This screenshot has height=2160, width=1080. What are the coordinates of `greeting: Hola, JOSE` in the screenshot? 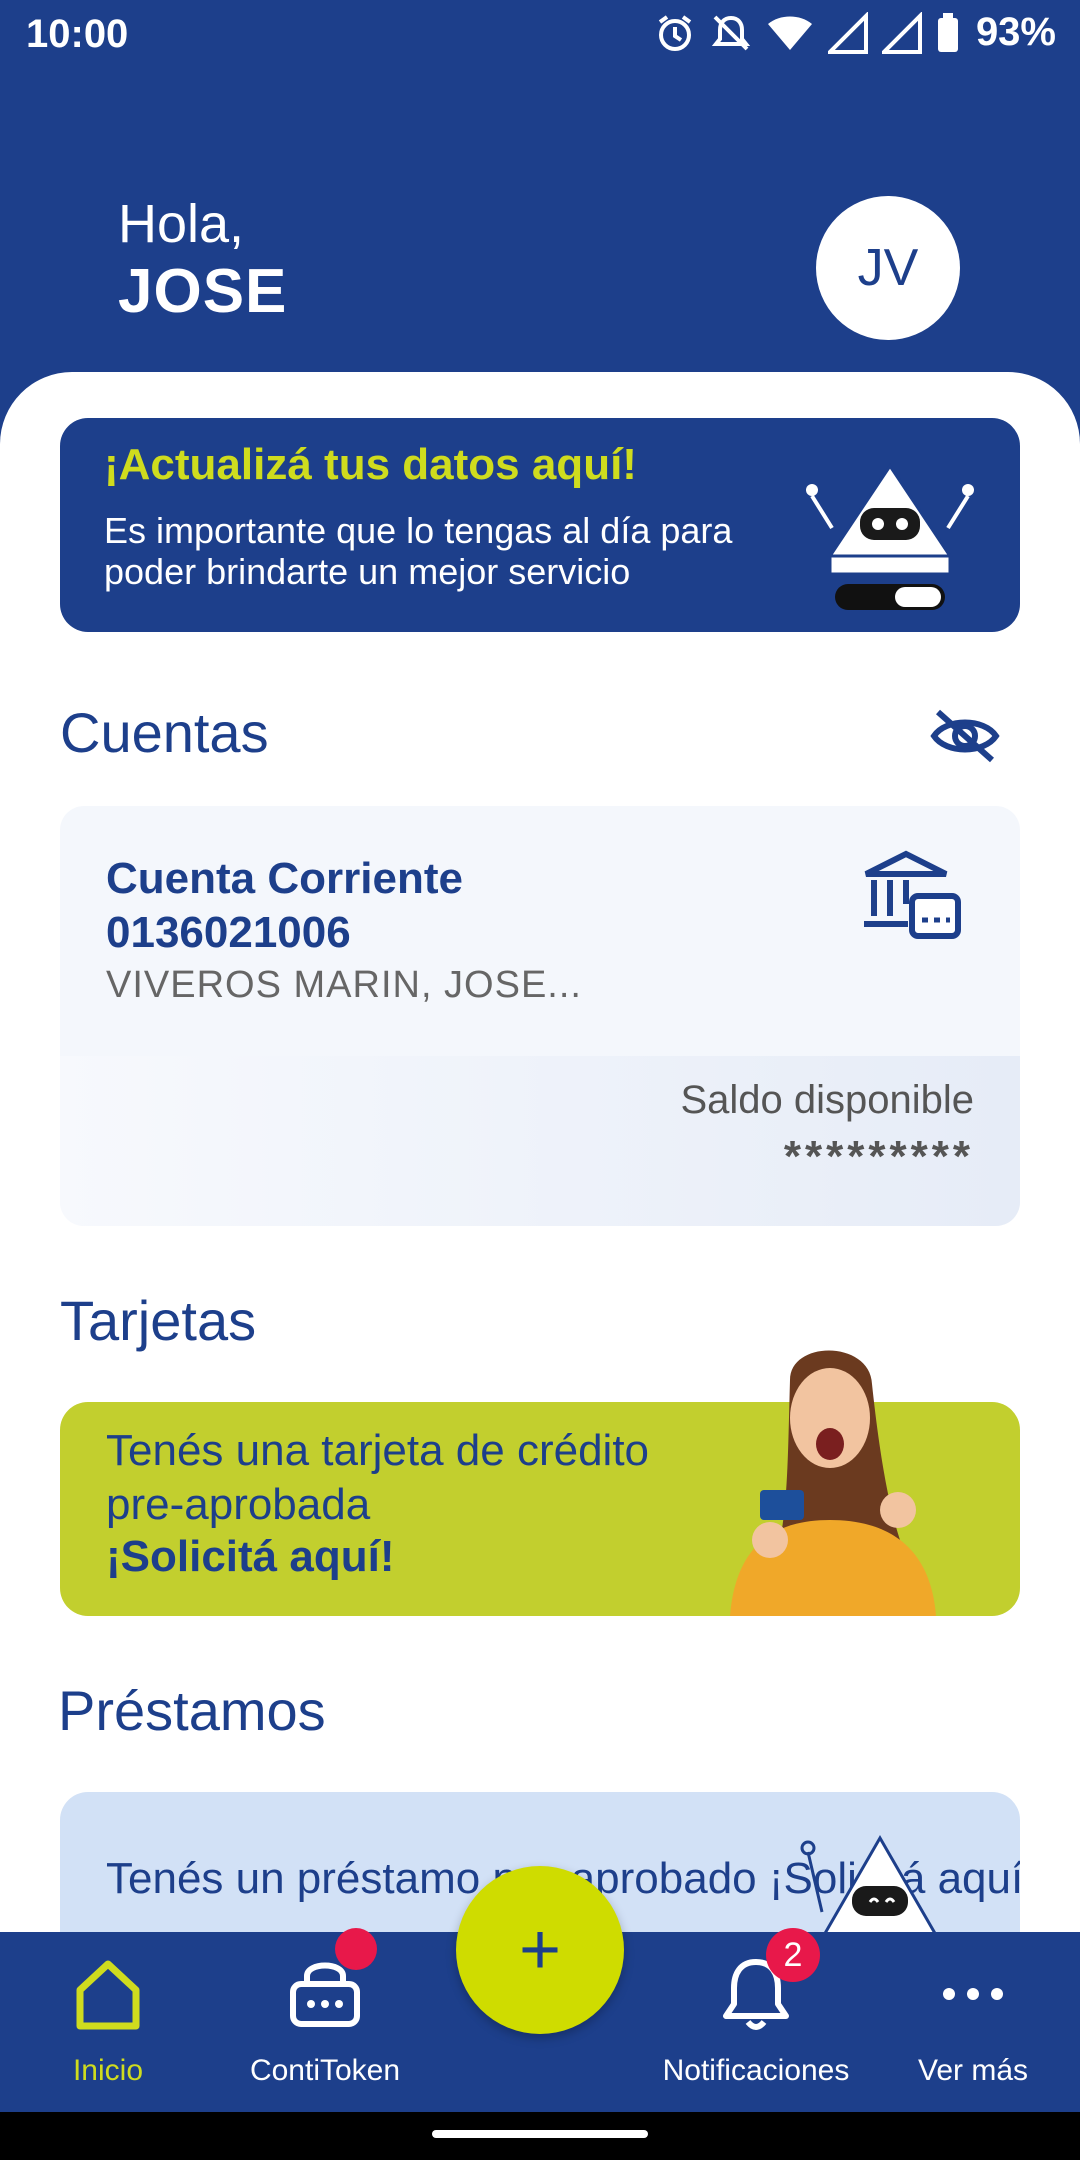 It's located at (202, 260).